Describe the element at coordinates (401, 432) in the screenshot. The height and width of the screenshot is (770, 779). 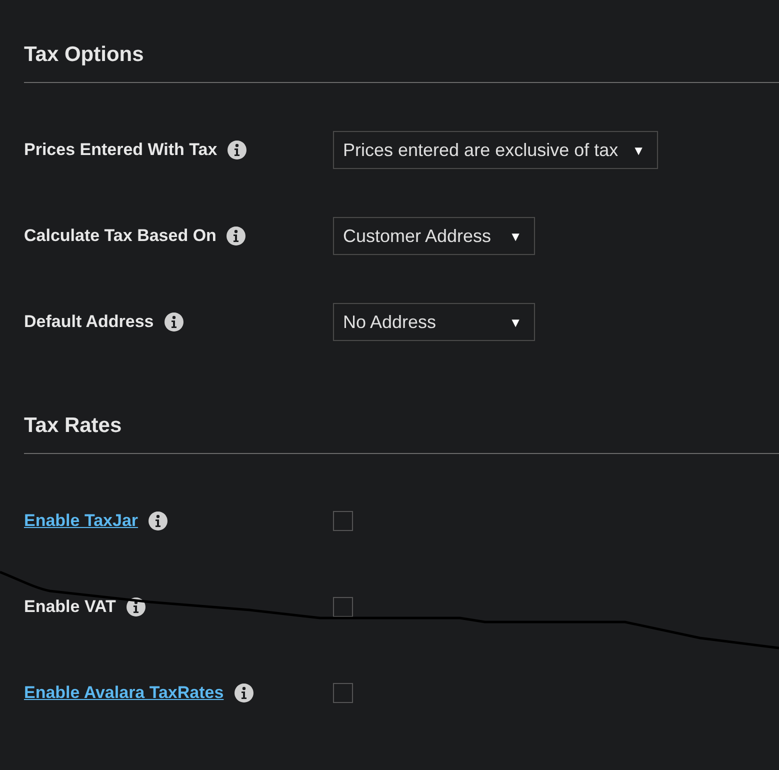
I see `section-title: Tax Rates` at that location.